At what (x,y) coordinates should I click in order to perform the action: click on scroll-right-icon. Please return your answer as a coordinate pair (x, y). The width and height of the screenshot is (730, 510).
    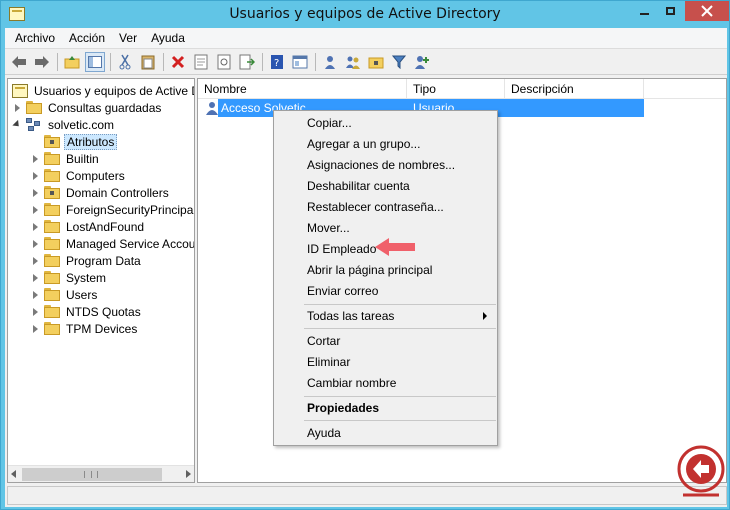
    Looking at the image, I should click on (188, 474).